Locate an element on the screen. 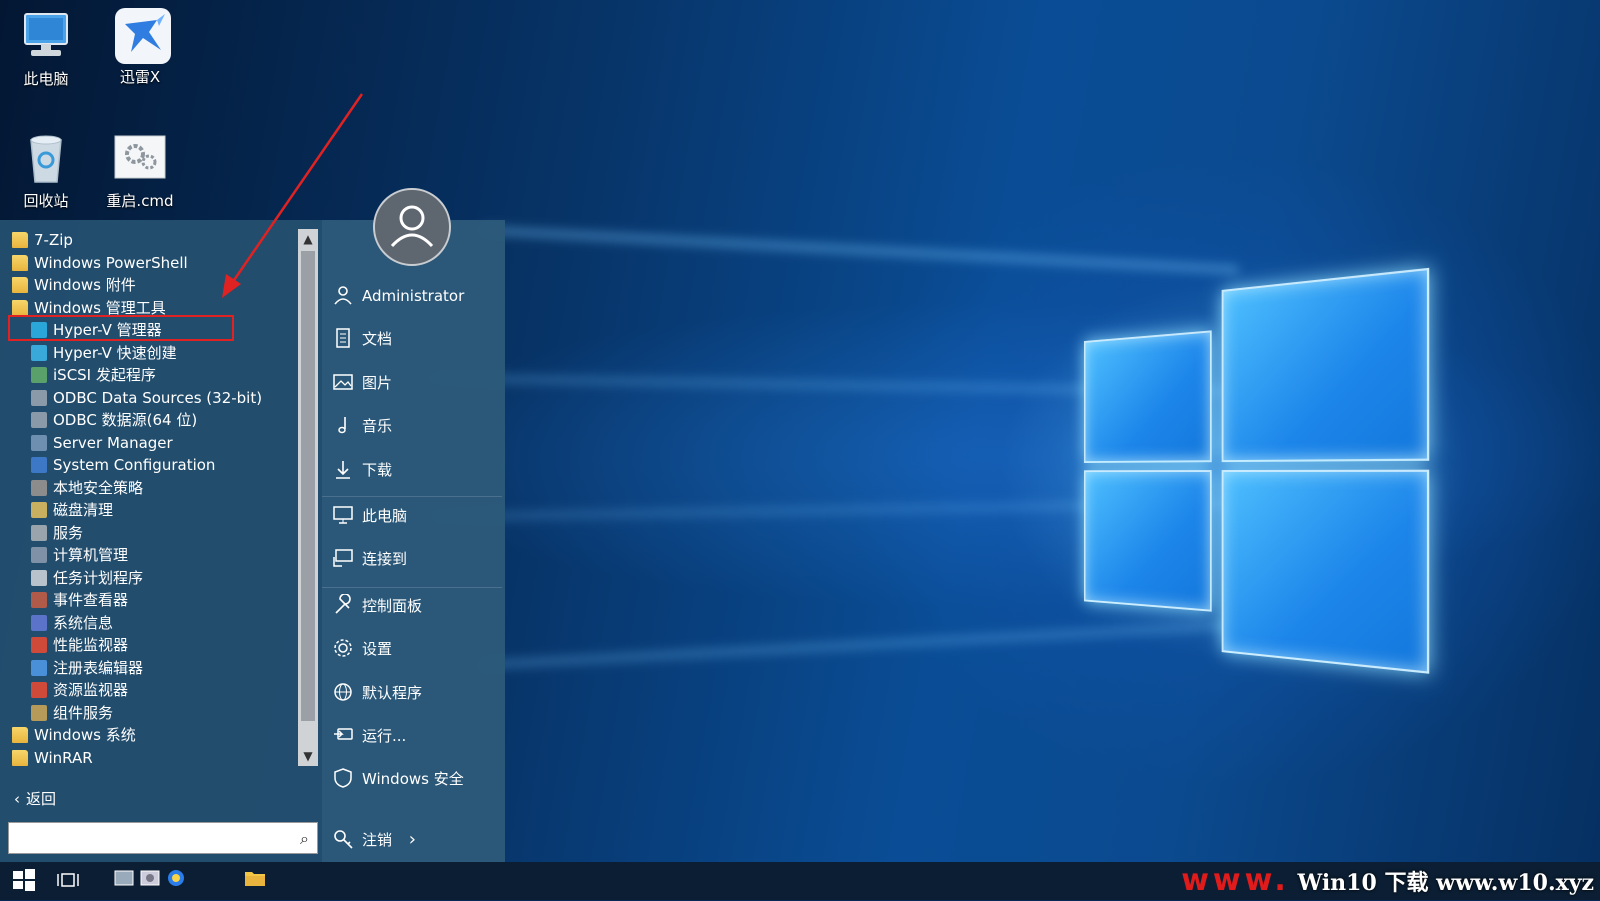 Image resolution: width=1600 pixels, height=901 pixels. task-view-button is located at coordinates (69, 881).